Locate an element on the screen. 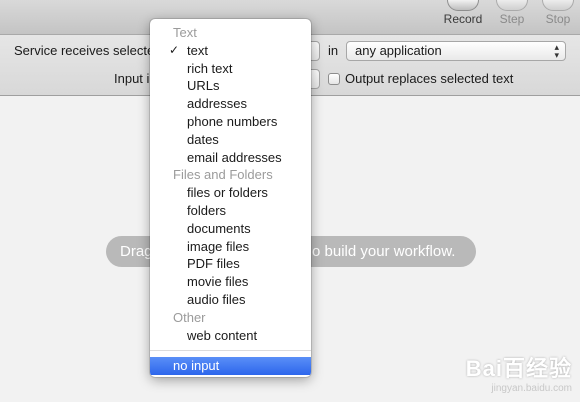 The image size is (580, 402). service-receives-label: Service receives selecte is located at coordinates (84, 50).